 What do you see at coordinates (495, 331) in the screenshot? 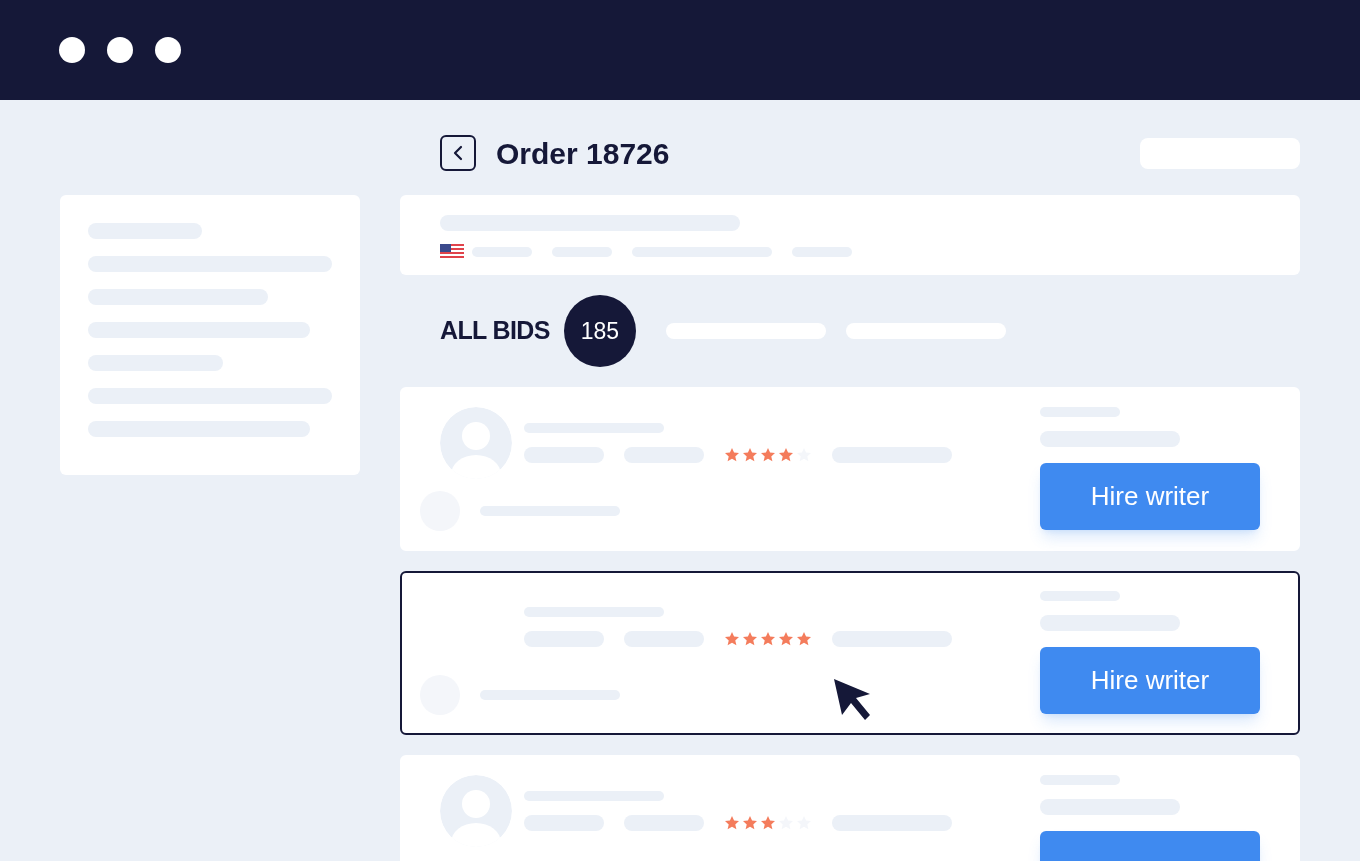
I see `bids-heading: ALL BIDS` at bounding box center [495, 331].